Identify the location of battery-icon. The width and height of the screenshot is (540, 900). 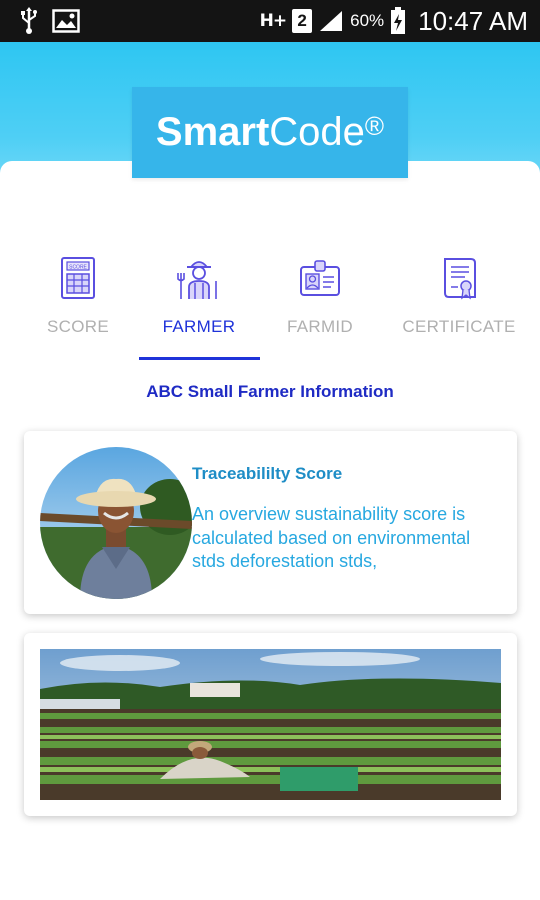
(398, 20).